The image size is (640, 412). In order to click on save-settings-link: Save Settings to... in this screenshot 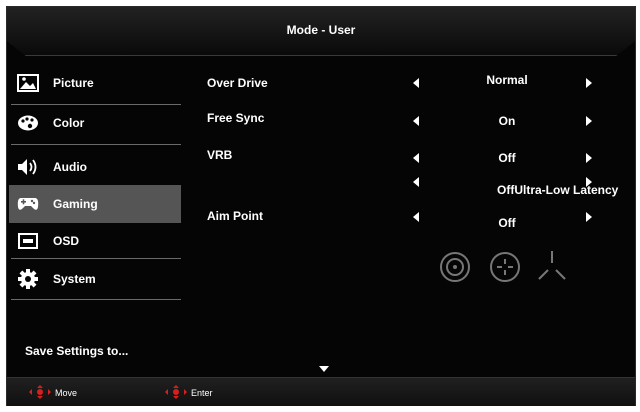, I will do `click(76, 351)`.